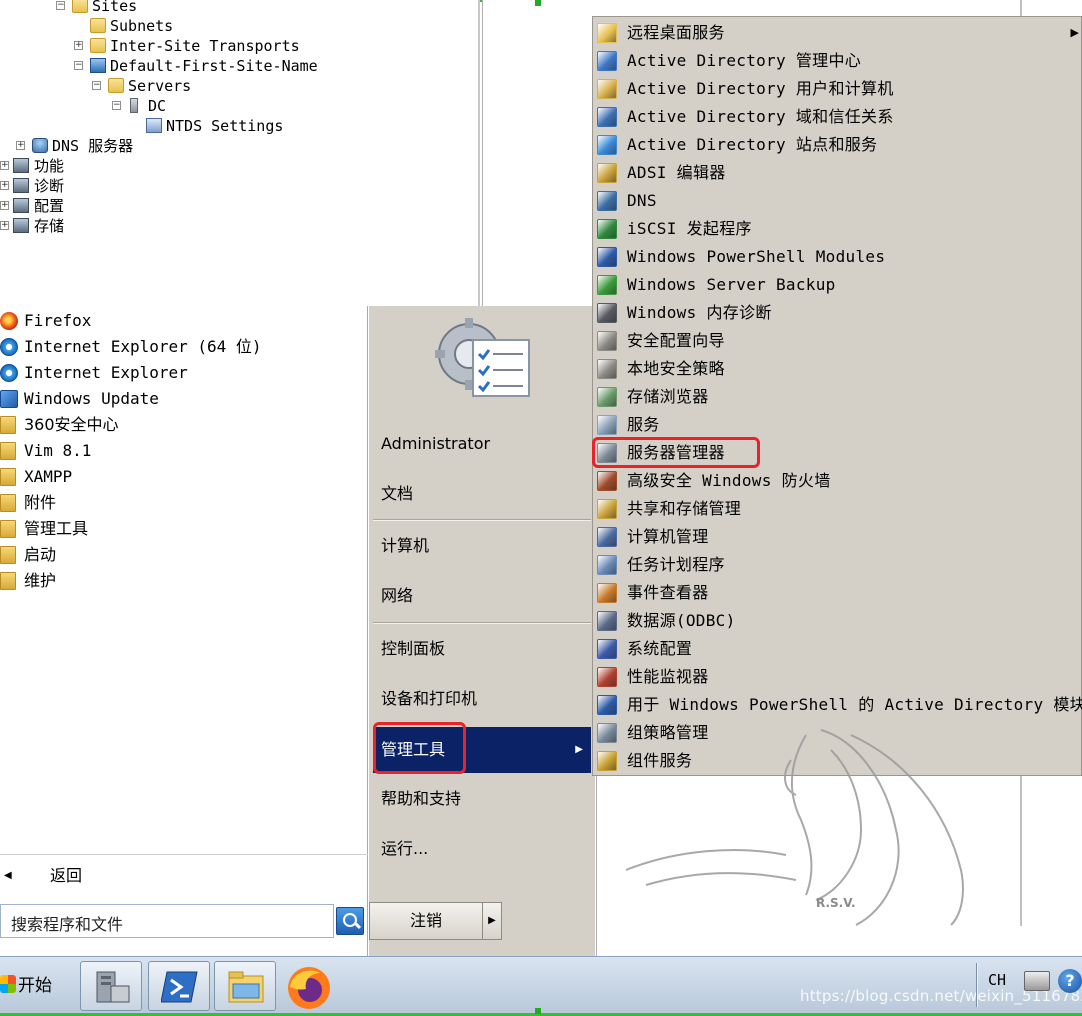  What do you see at coordinates (837, 481) in the screenshot?
I see `submenu-item: 高级安全 Windows 防火墙` at bounding box center [837, 481].